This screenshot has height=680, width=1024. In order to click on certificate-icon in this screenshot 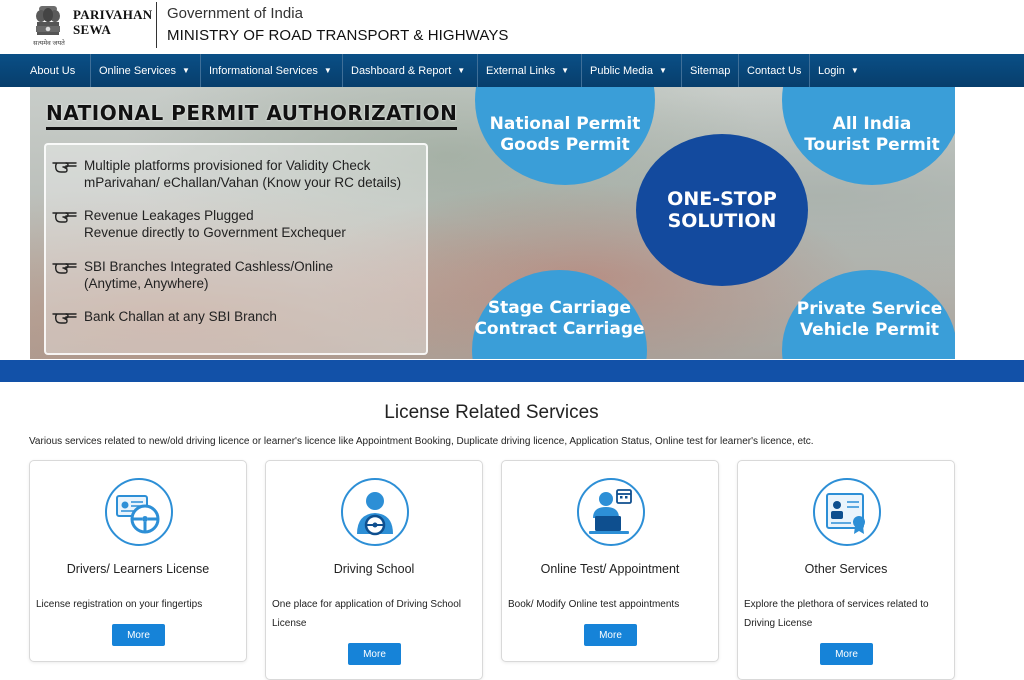, I will do `click(847, 512)`.